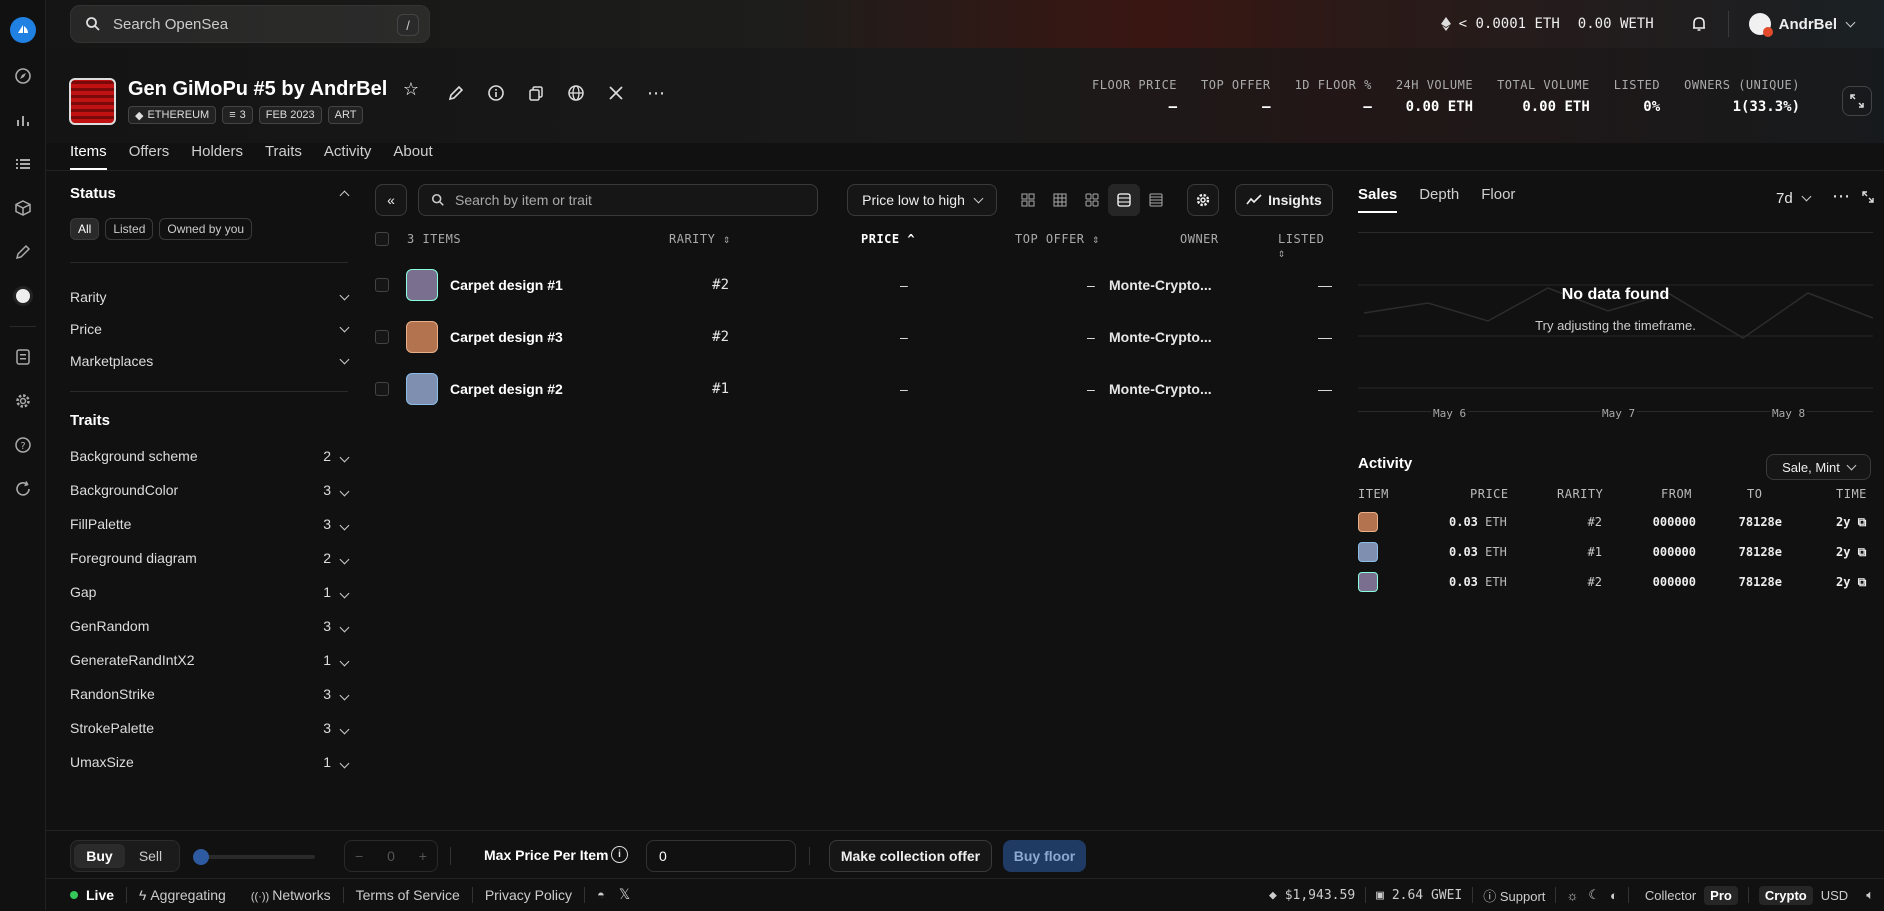 Image resolution: width=1884 pixels, height=911 pixels. Describe the element at coordinates (283, 156) in the screenshot. I see `tab-traits: Traits` at that location.